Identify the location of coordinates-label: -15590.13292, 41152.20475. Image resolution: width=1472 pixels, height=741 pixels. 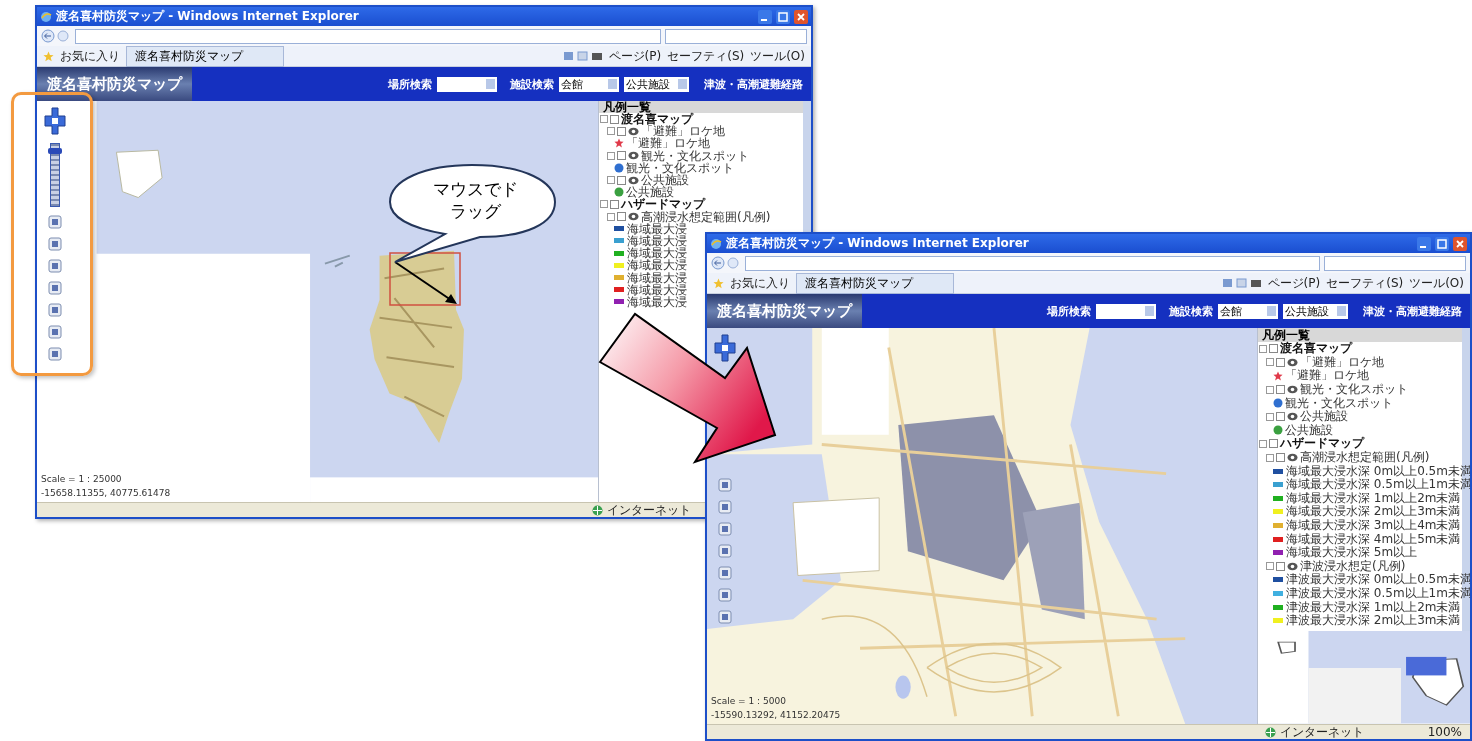
(776, 715).